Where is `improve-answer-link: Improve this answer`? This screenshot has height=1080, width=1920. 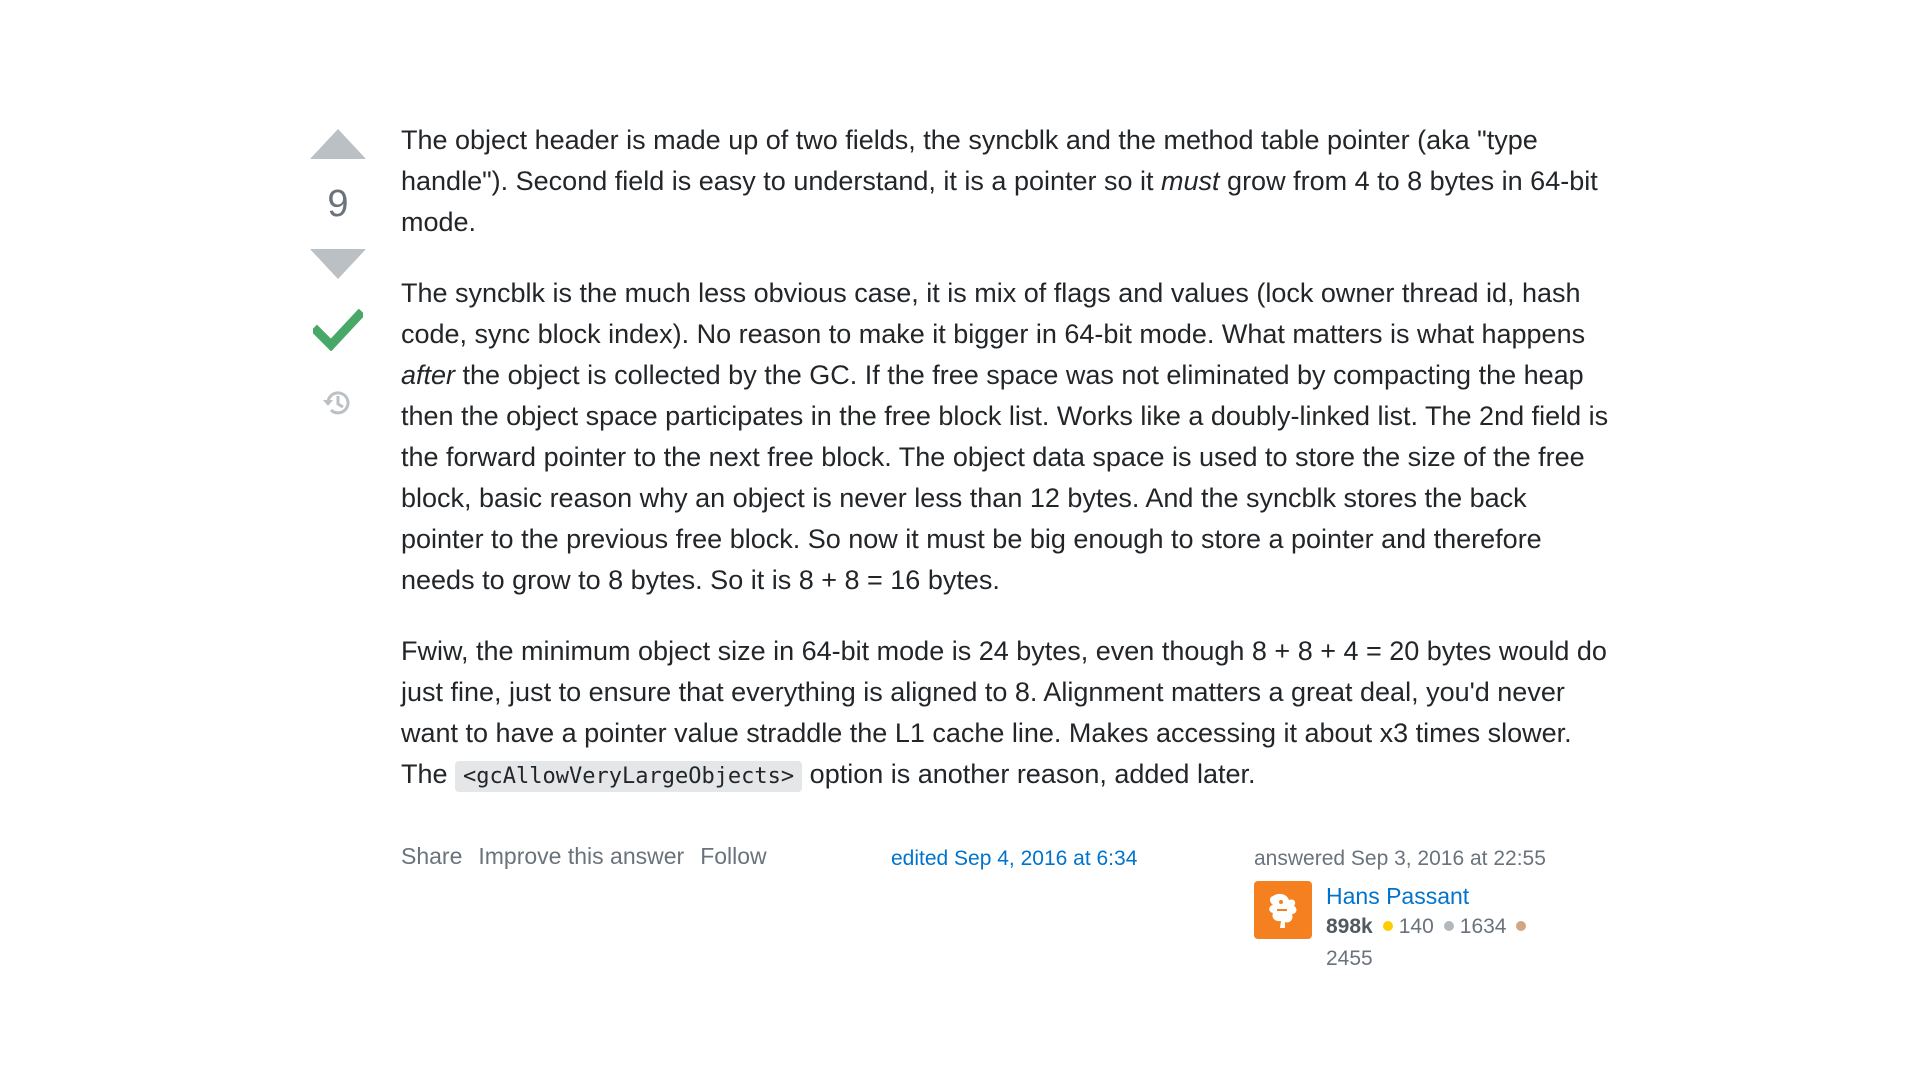
improve-answer-link: Improve this answer is located at coordinates (581, 856).